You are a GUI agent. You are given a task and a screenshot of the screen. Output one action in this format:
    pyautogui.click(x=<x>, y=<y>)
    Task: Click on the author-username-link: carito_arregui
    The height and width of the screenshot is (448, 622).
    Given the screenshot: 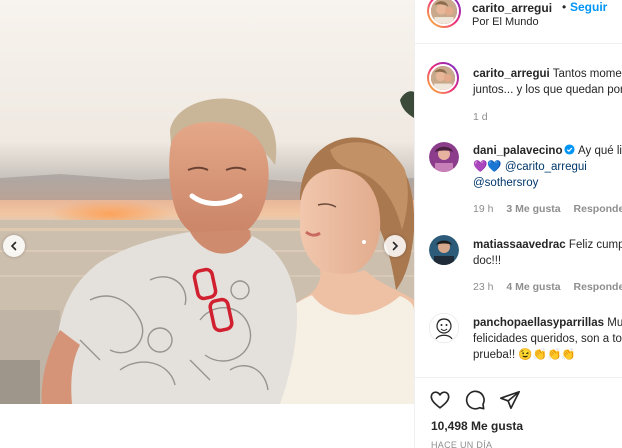 What is the action you would take?
    pyautogui.click(x=512, y=8)
    